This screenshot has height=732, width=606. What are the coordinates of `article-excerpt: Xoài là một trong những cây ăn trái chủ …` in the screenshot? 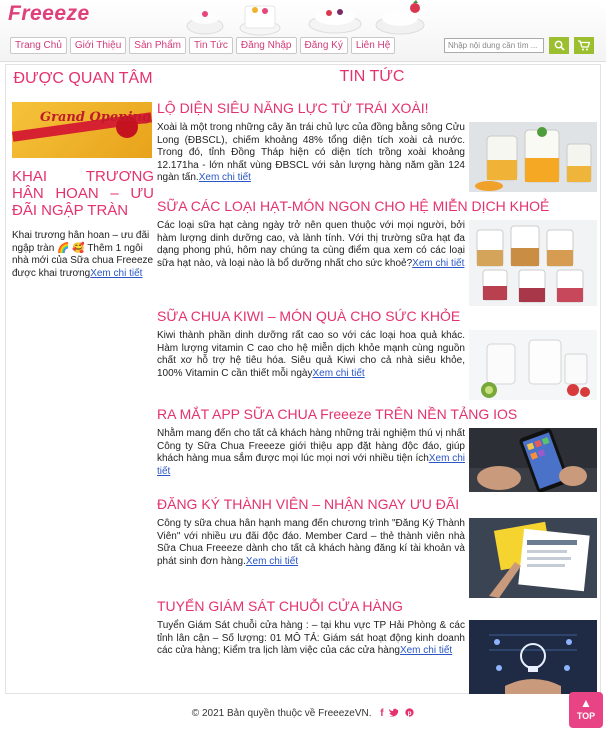 It's located at (311, 153).